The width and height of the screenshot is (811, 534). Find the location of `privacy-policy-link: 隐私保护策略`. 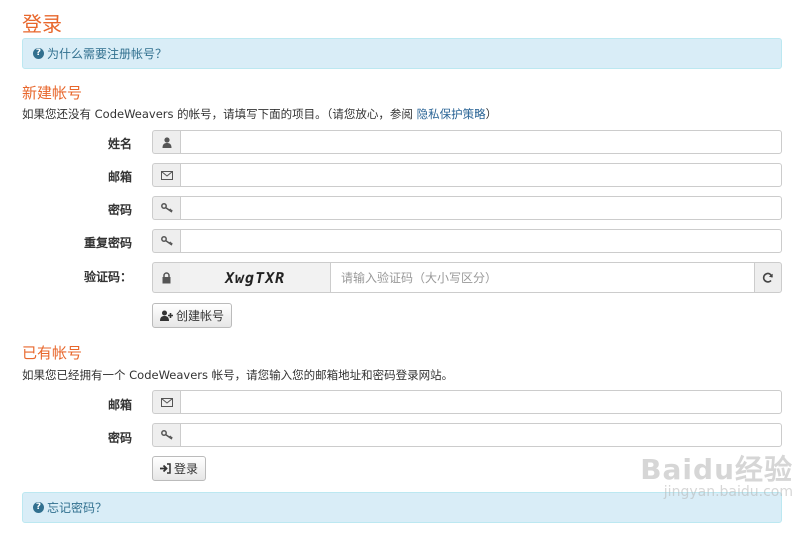

privacy-policy-link: 隐私保护策略 is located at coordinates (451, 114).